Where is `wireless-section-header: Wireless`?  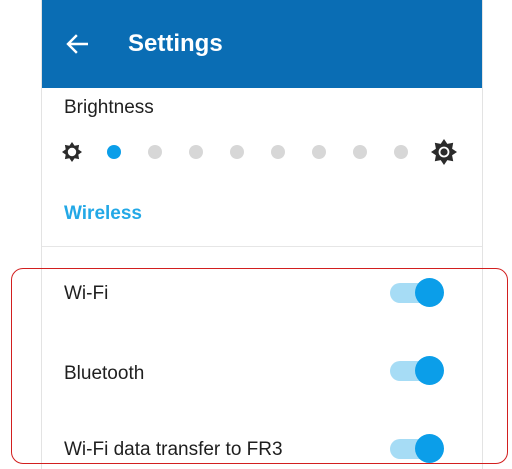
wireless-section-header: Wireless is located at coordinates (103, 213).